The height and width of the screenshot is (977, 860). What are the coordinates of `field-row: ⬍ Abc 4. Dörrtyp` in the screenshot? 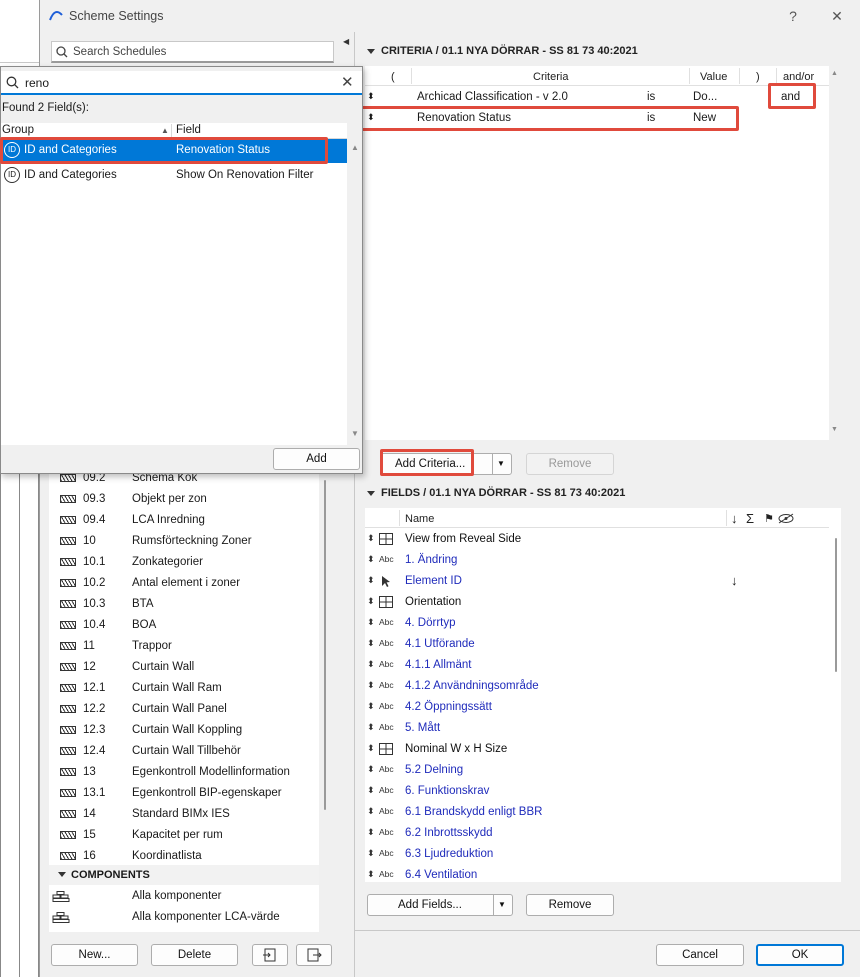 It's located at (595, 623).